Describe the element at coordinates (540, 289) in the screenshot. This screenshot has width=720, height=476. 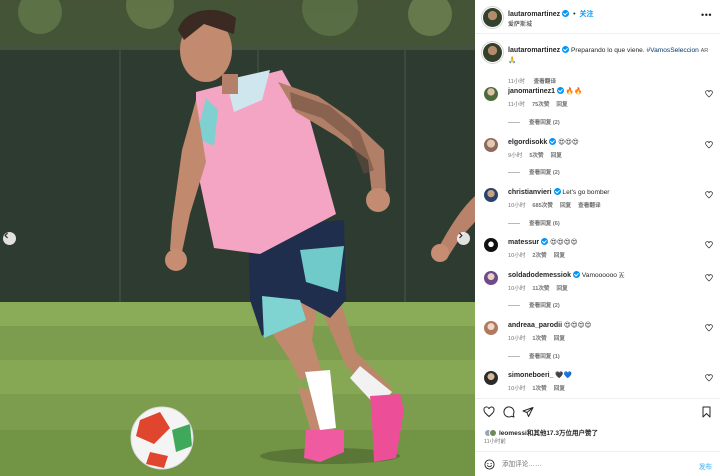
I see `comment-likes: 11次赞` at that location.